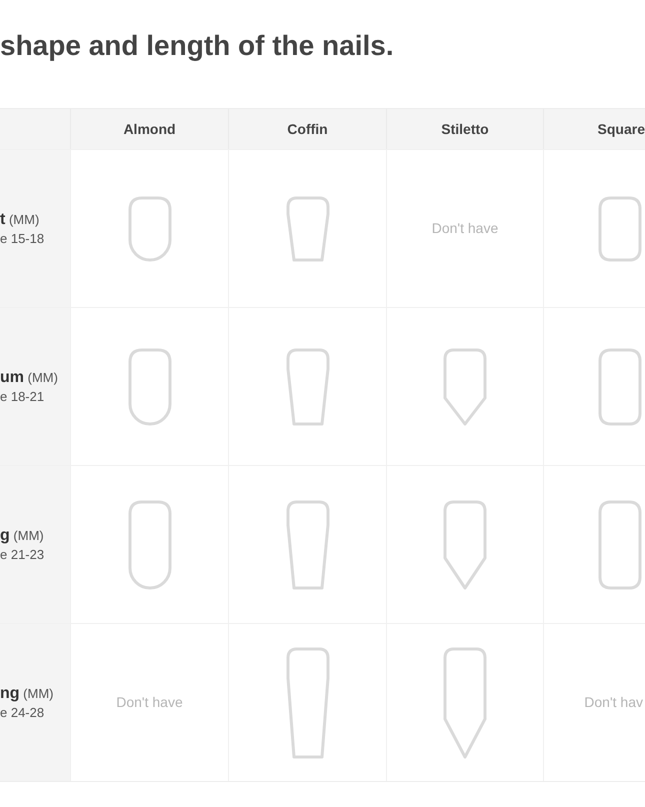 This screenshot has height=807, width=645. Describe the element at coordinates (23, 397) in the screenshot. I see `size-range: e 18-21` at that location.